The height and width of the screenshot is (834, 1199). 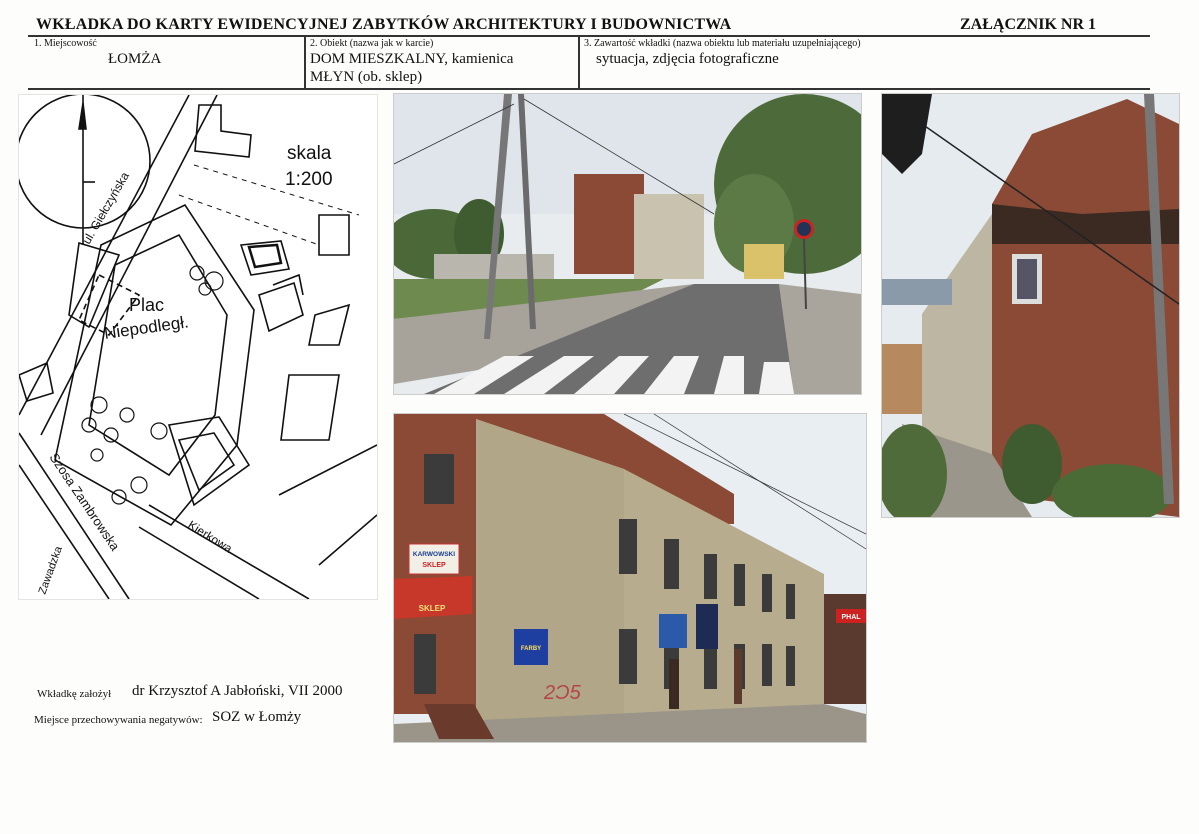 What do you see at coordinates (366, 77) in the screenshot?
I see `object-value-line2: MŁYN (ob. sklep)` at bounding box center [366, 77].